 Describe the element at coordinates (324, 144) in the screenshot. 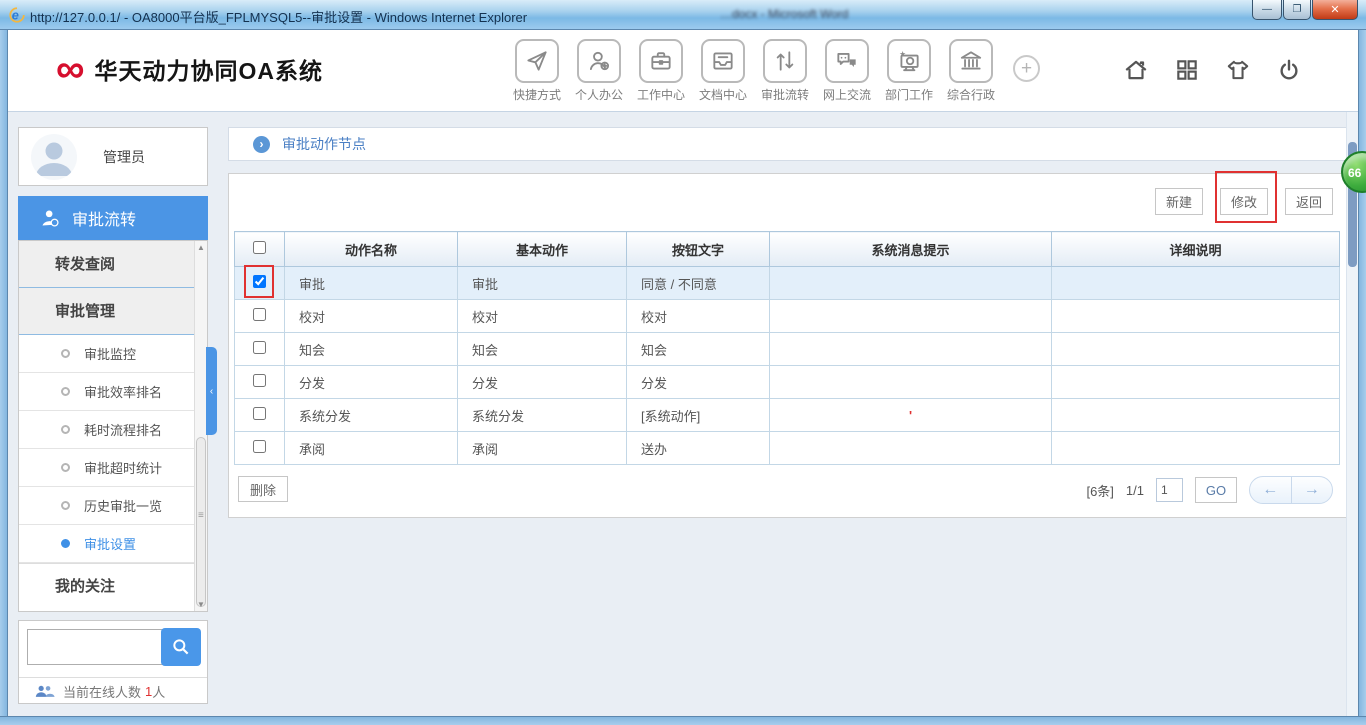

I see `page-title: 审批动作节点` at that location.